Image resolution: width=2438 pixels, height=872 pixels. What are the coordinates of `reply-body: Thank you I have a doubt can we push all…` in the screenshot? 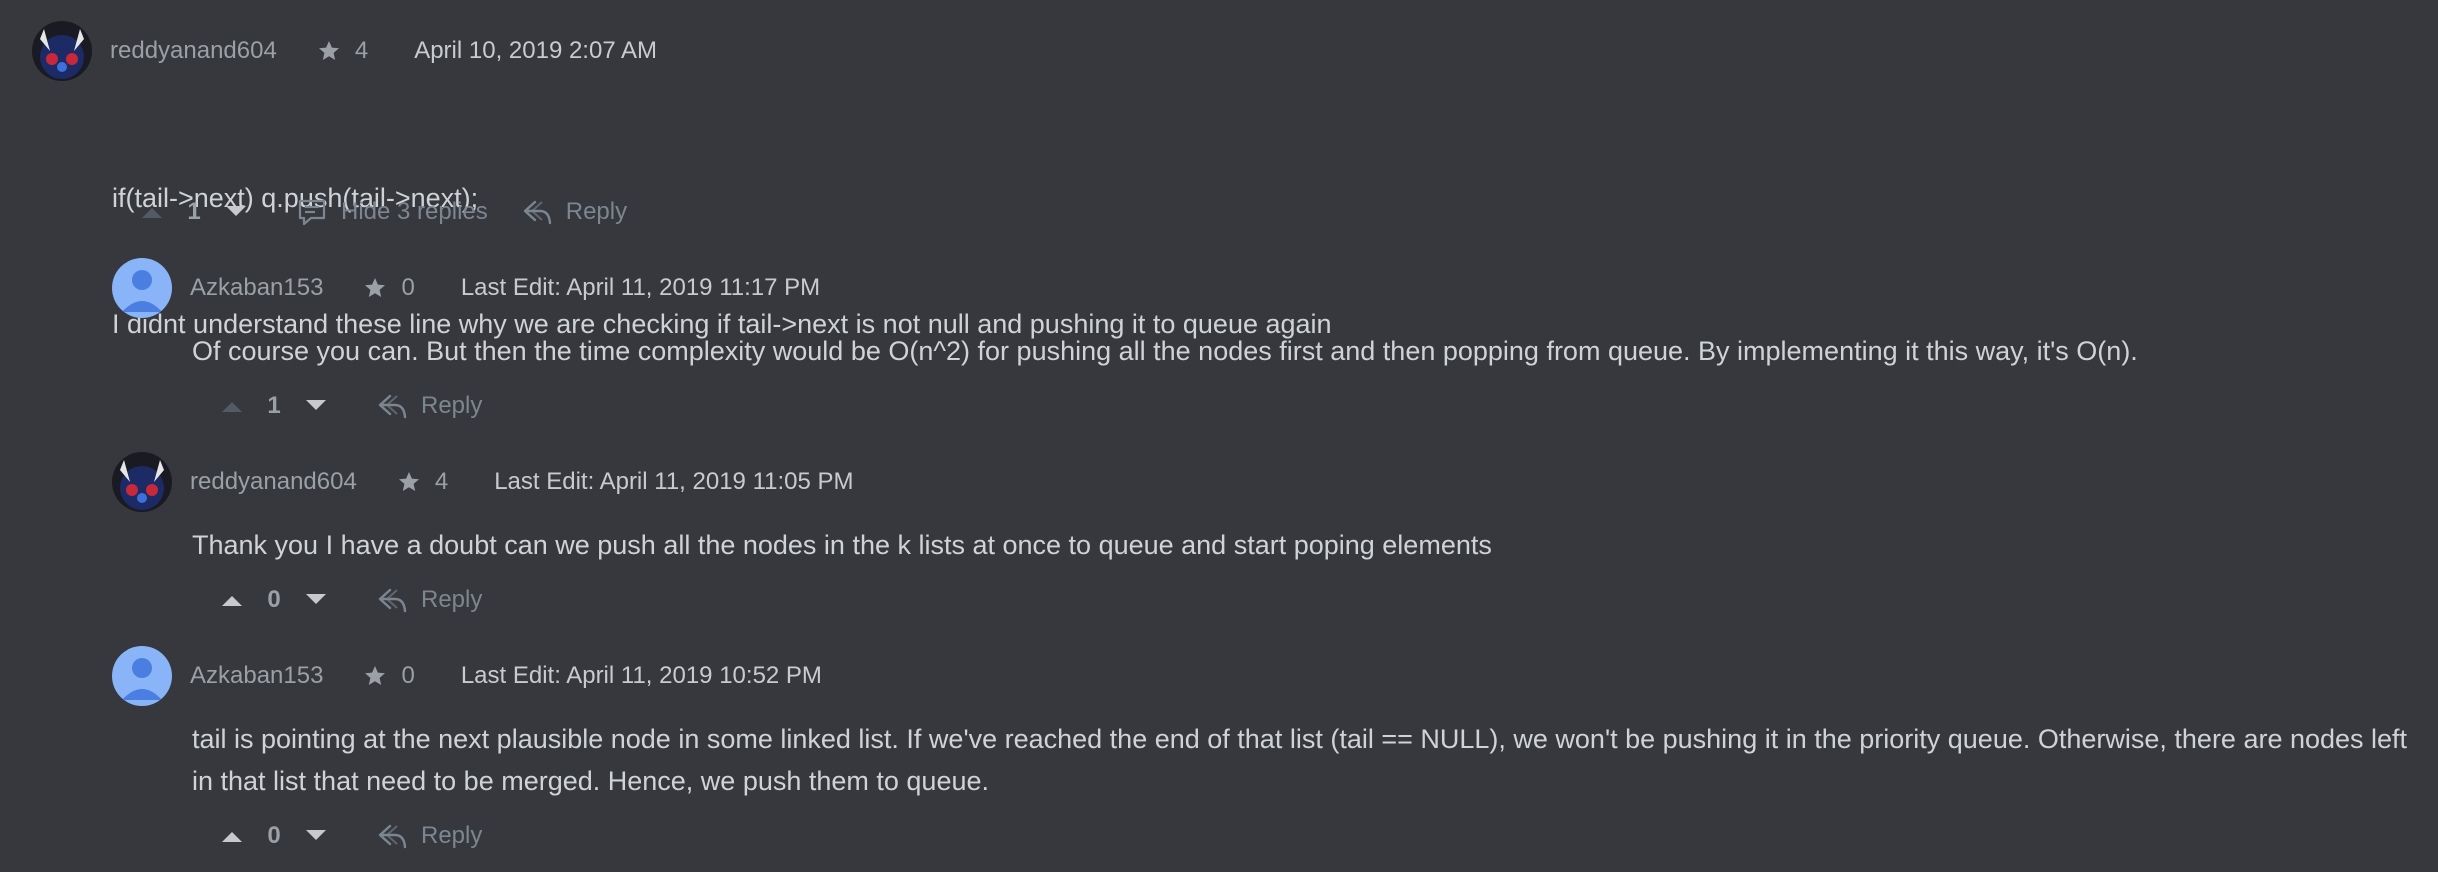 It's located at (842, 545).